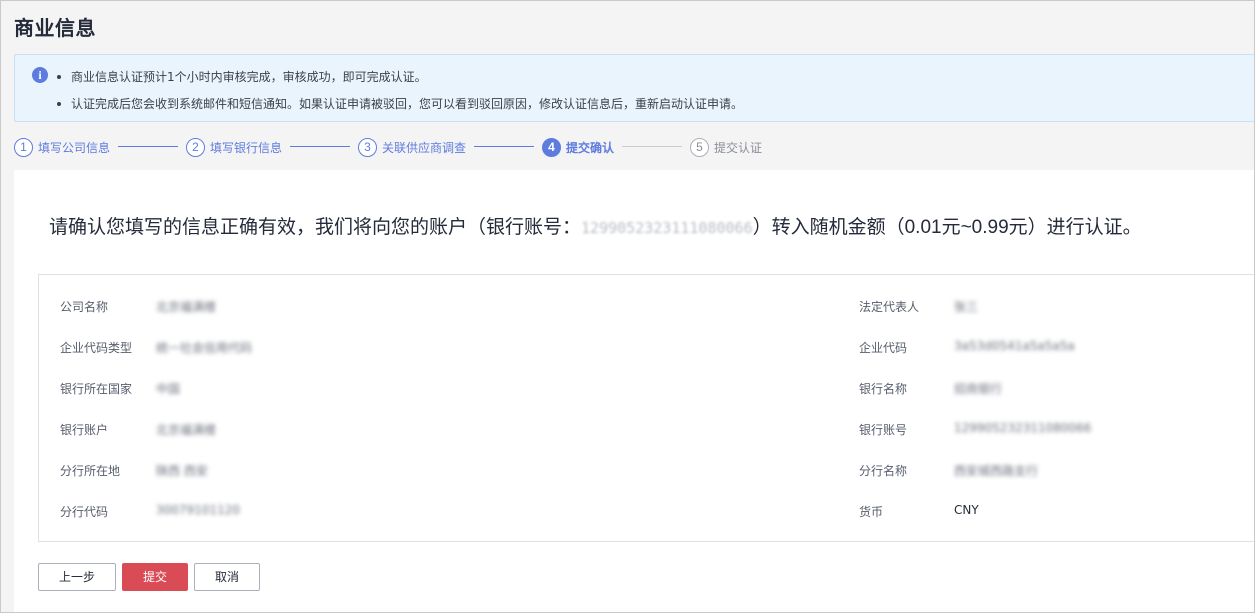 The width and height of the screenshot is (1255, 613). Describe the element at coordinates (667, 228) in the screenshot. I see `masked-account-number: 1299052323111080066` at that location.